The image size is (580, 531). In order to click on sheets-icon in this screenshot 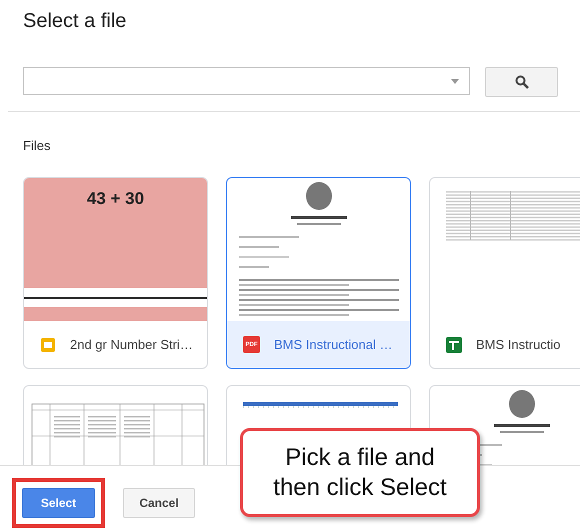, I will do `click(454, 344)`.